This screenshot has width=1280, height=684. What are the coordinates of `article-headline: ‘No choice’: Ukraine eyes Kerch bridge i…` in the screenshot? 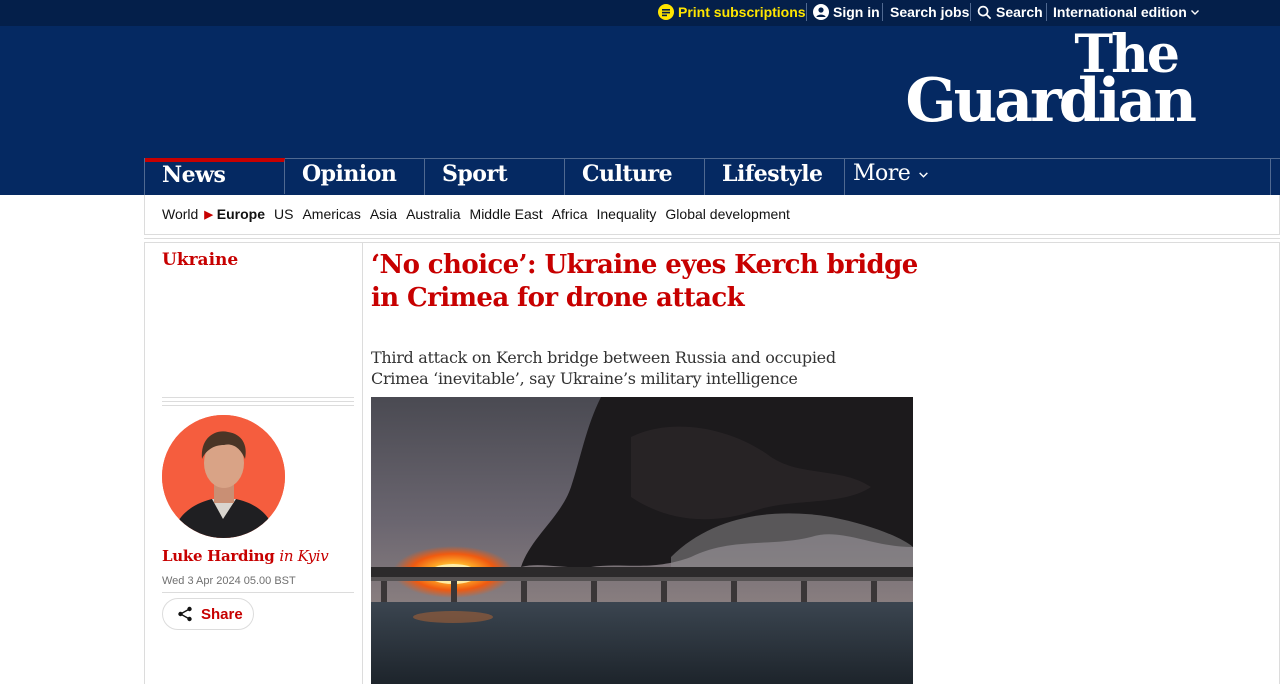 It's located at (644, 281).